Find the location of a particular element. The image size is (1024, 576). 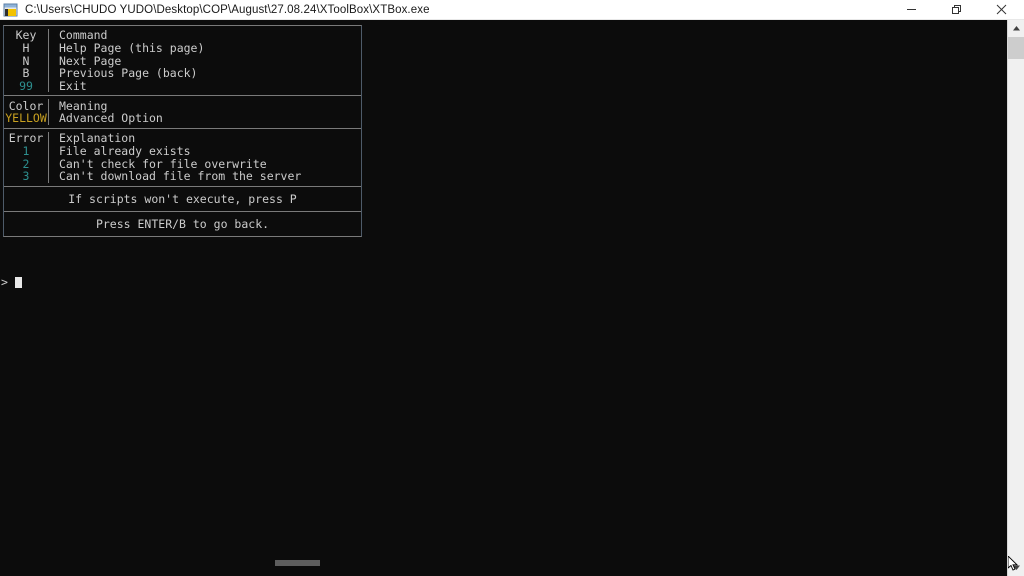

color-legend-section: Color Meaning YELLOW Advanced Option is located at coordinates (182, 112).